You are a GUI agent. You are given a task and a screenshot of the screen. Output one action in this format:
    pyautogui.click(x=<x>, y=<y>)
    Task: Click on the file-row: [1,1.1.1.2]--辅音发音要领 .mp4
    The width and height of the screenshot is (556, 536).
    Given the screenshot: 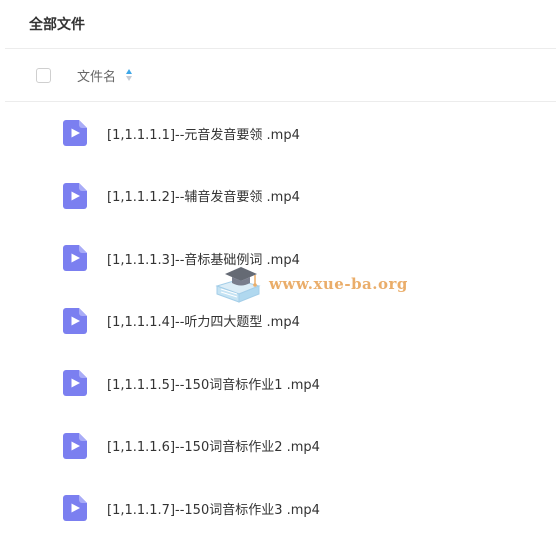 What is the action you would take?
    pyautogui.click(x=280, y=196)
    